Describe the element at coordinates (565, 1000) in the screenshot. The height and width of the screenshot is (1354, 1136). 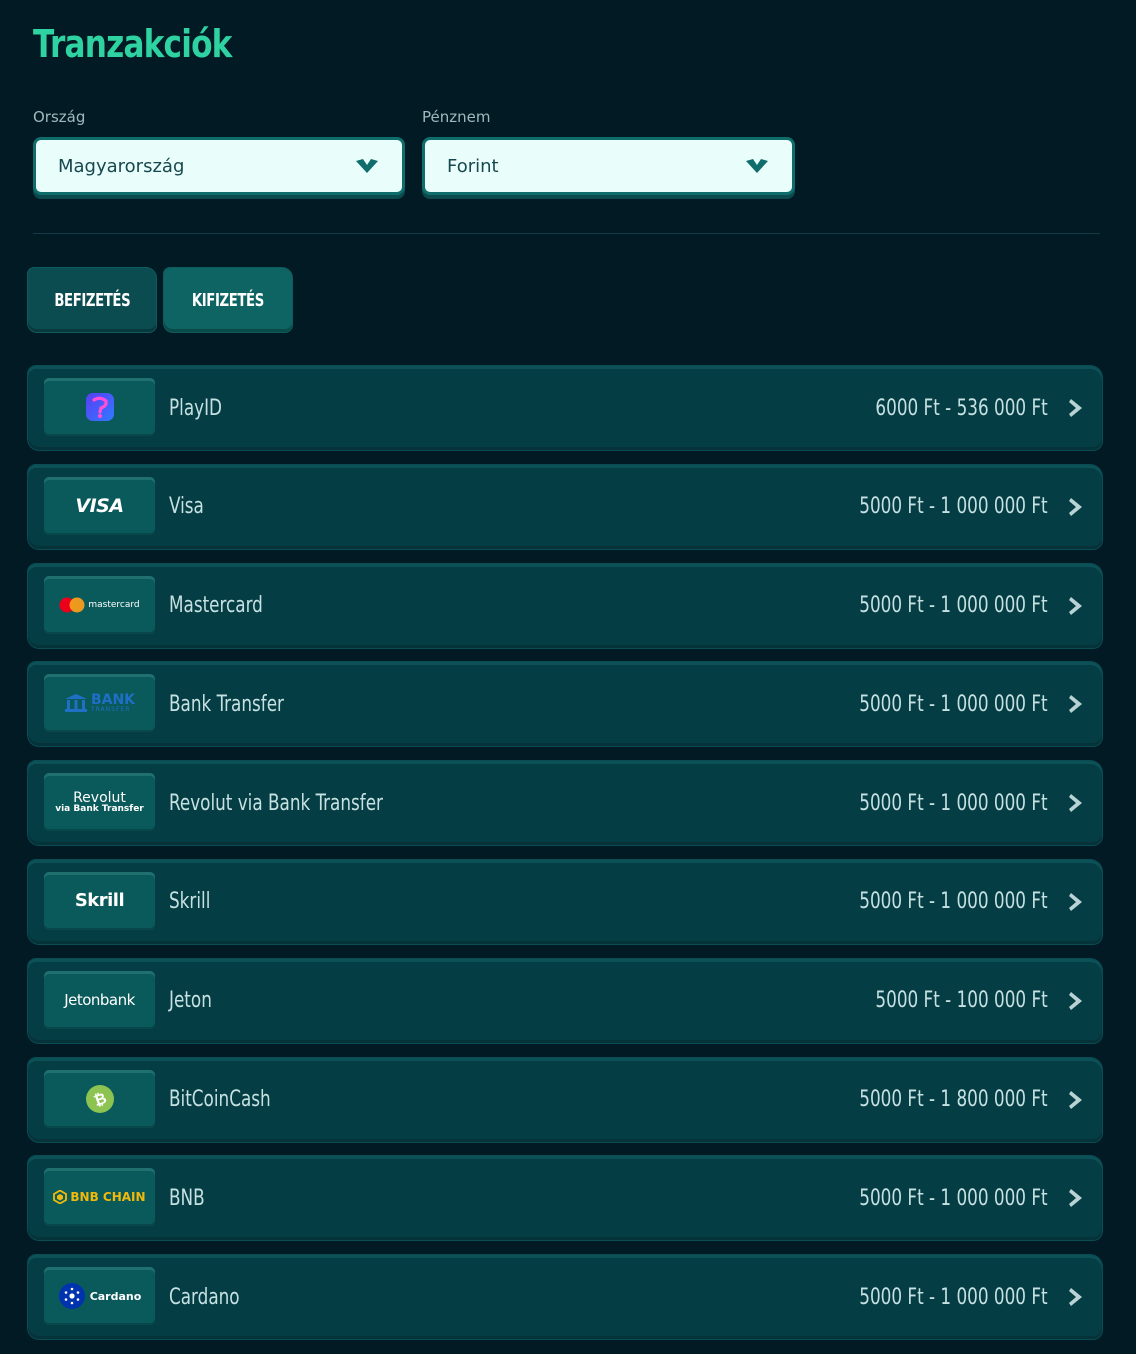
I see `payment-method-row: Jetonbank Jeton 5000 Ft - 100 000 Ft` at that location.